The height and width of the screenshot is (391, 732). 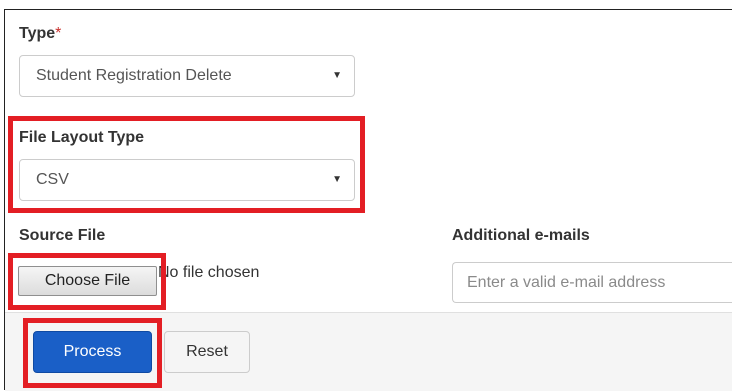 I want to click on chevron-down-icon: ▼, so click(x=337, y=75).